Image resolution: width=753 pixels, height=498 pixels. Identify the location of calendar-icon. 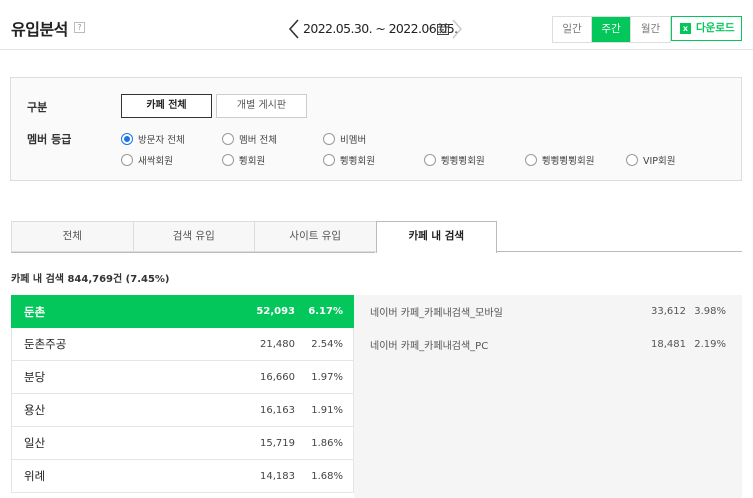
(443, 29).